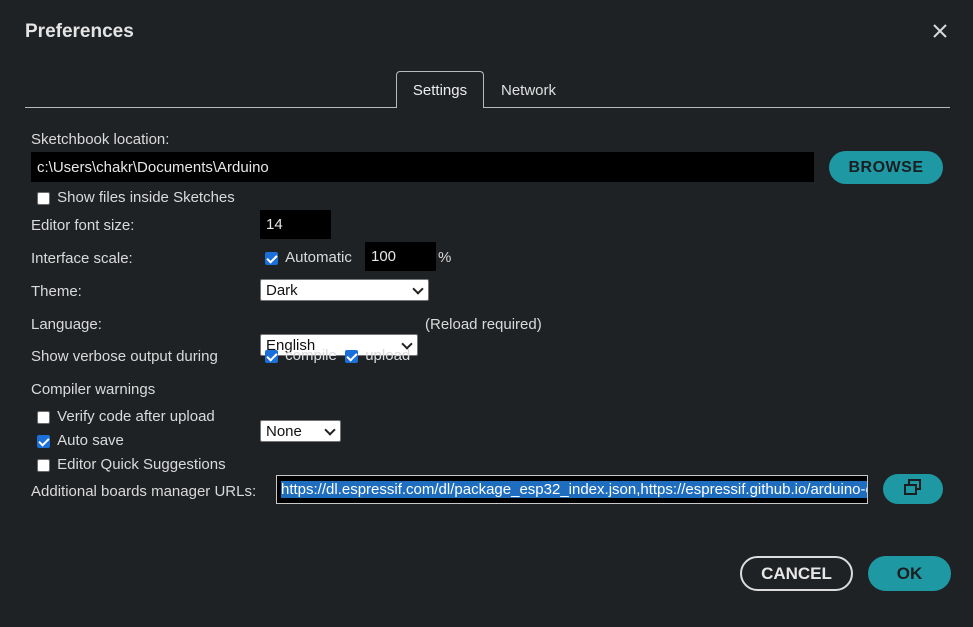 This screenshot has height=627, width=973. Describe the element at coordinates (352, 356) in the screenshot. I see `upload-checkbox` at that location.